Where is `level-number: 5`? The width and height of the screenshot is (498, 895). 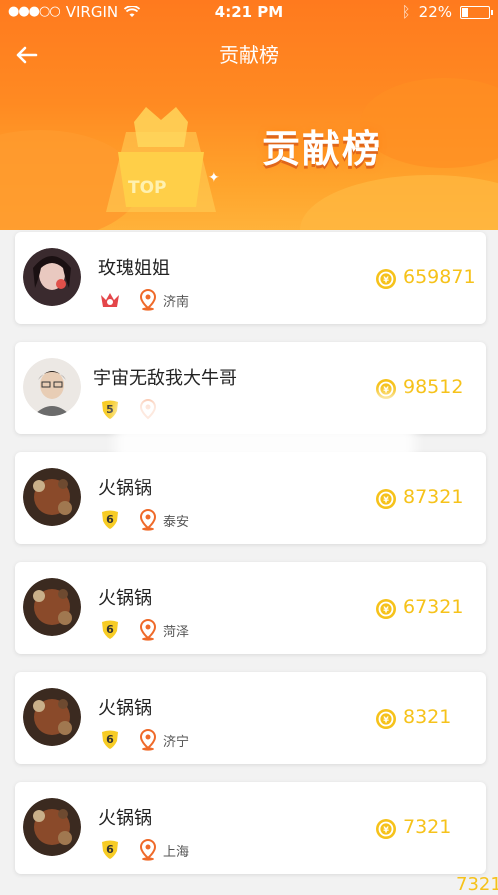
level-number: 5 is located at coordinates (110, 409).